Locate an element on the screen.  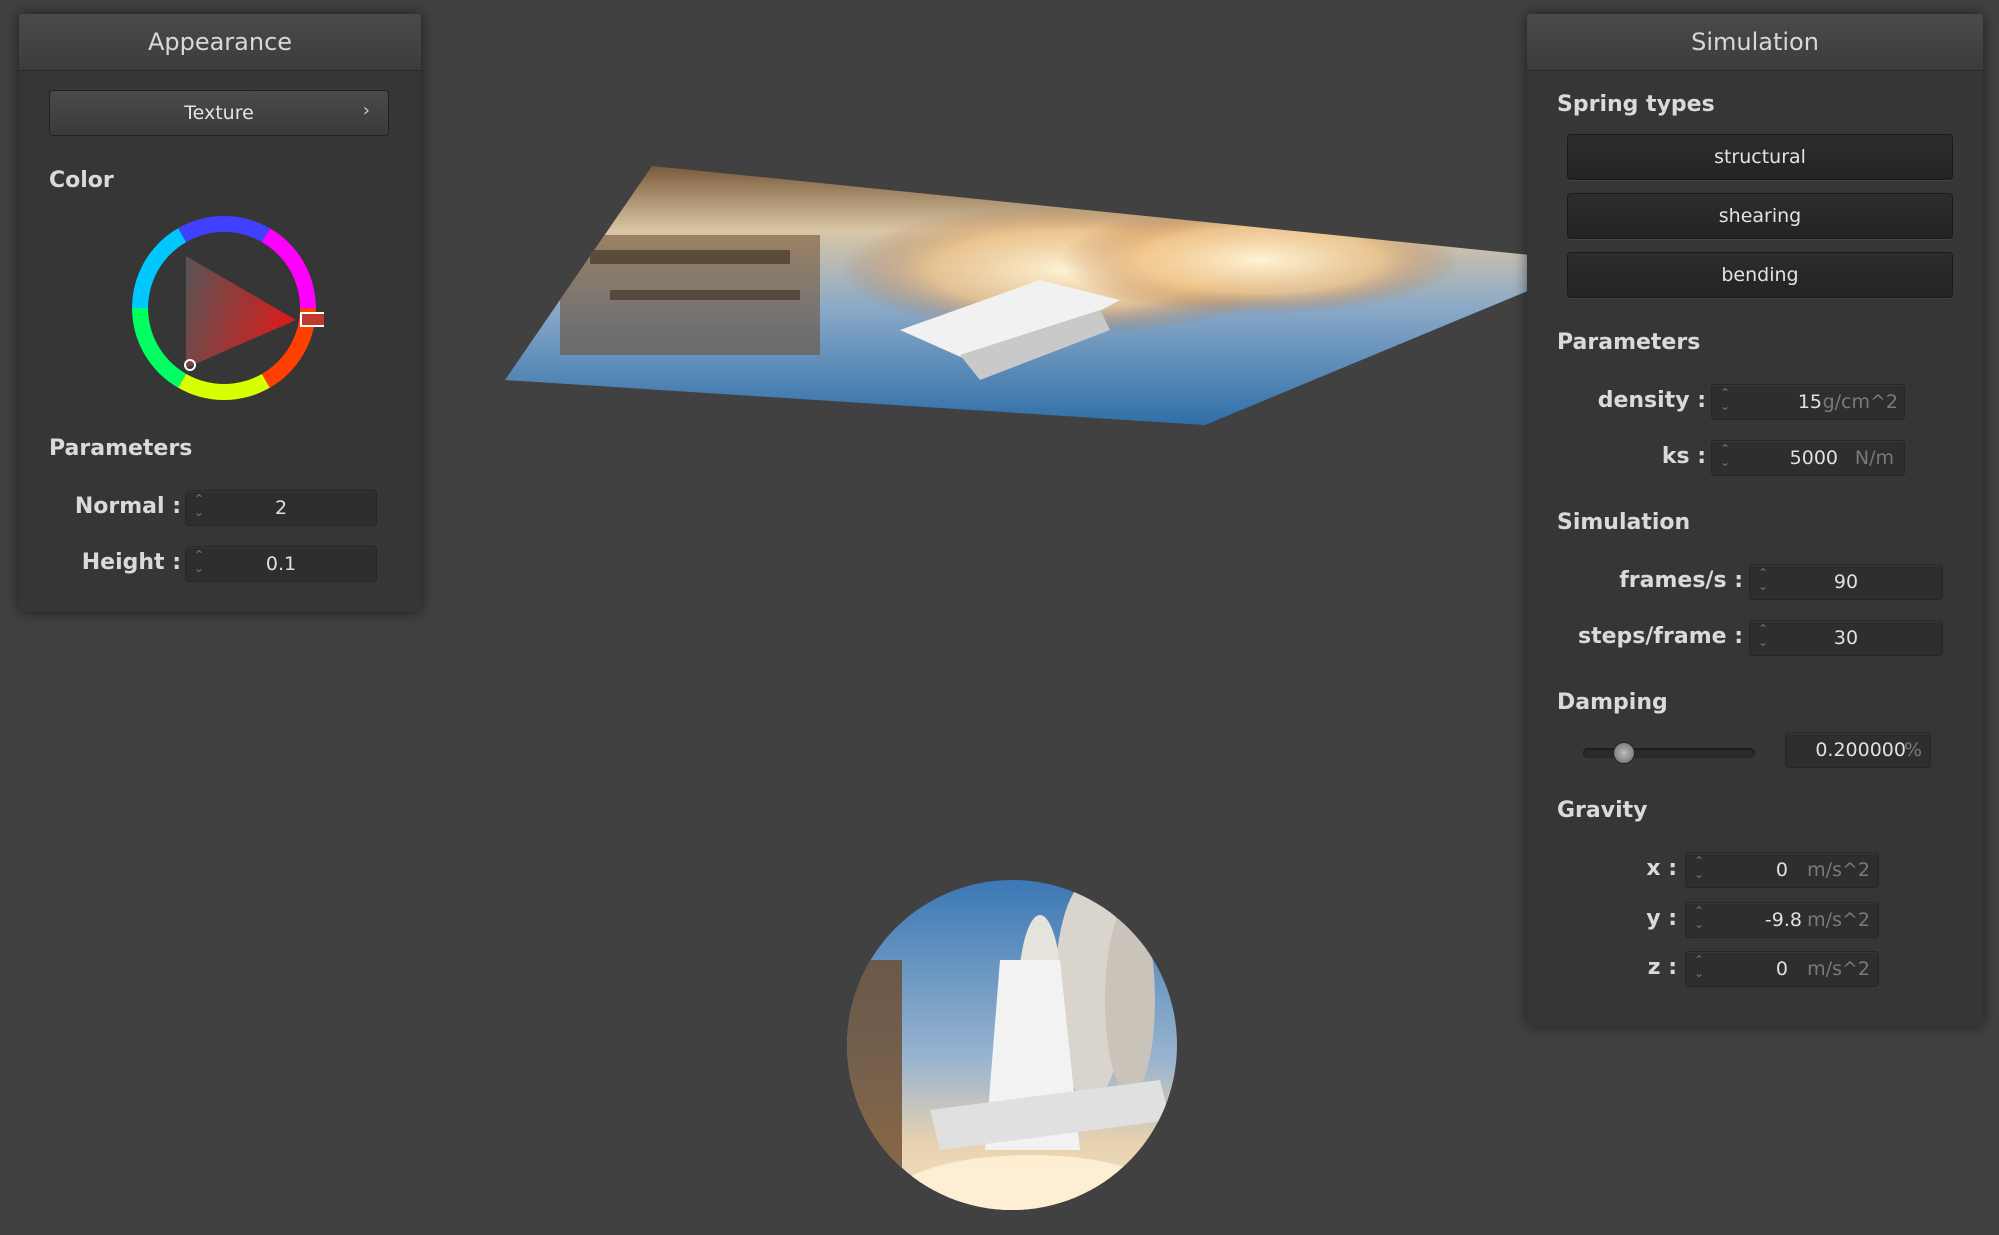
damping-slider is located at coordinates (1669, 753).